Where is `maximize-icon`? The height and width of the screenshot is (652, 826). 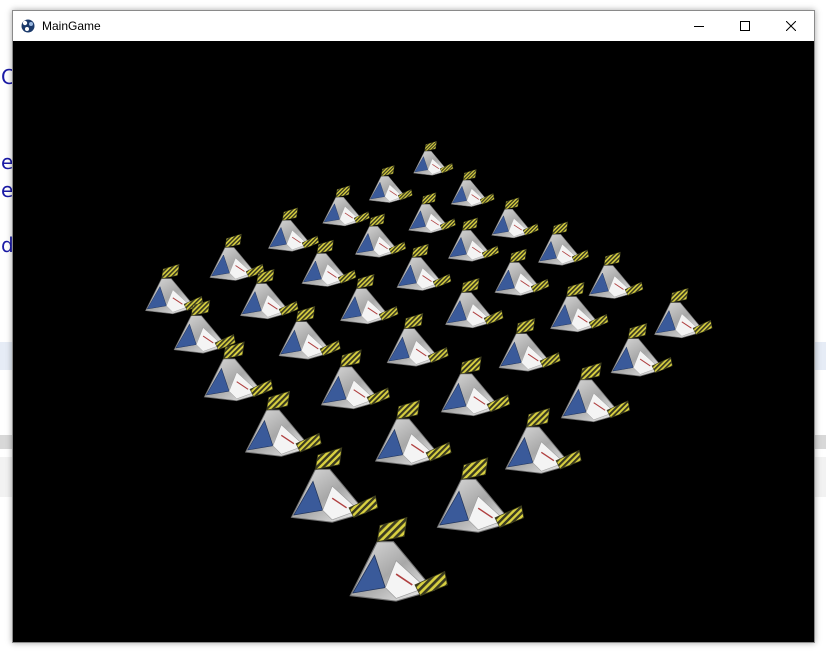
maximize-icon is located at coordinates (745, 26).